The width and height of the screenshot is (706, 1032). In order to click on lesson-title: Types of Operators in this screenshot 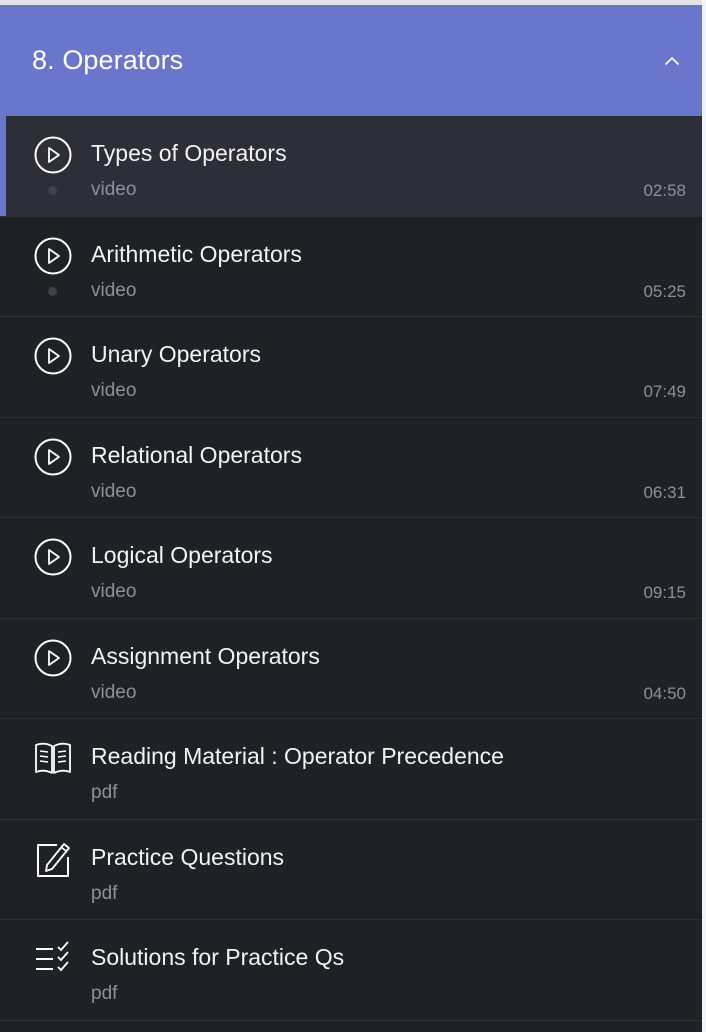, I will do `click(189, 153)`.